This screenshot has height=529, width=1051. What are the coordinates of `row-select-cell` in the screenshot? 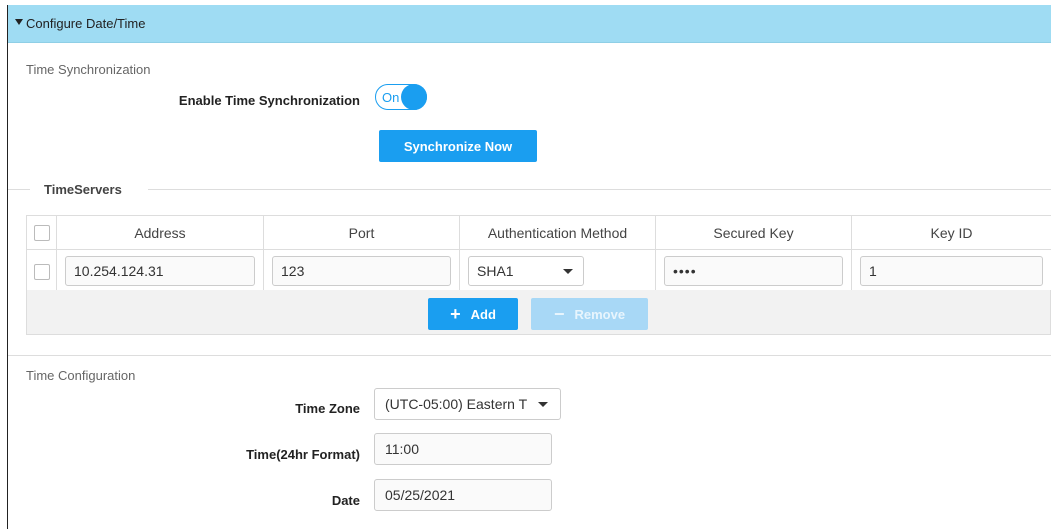 It's located at (41, 271).